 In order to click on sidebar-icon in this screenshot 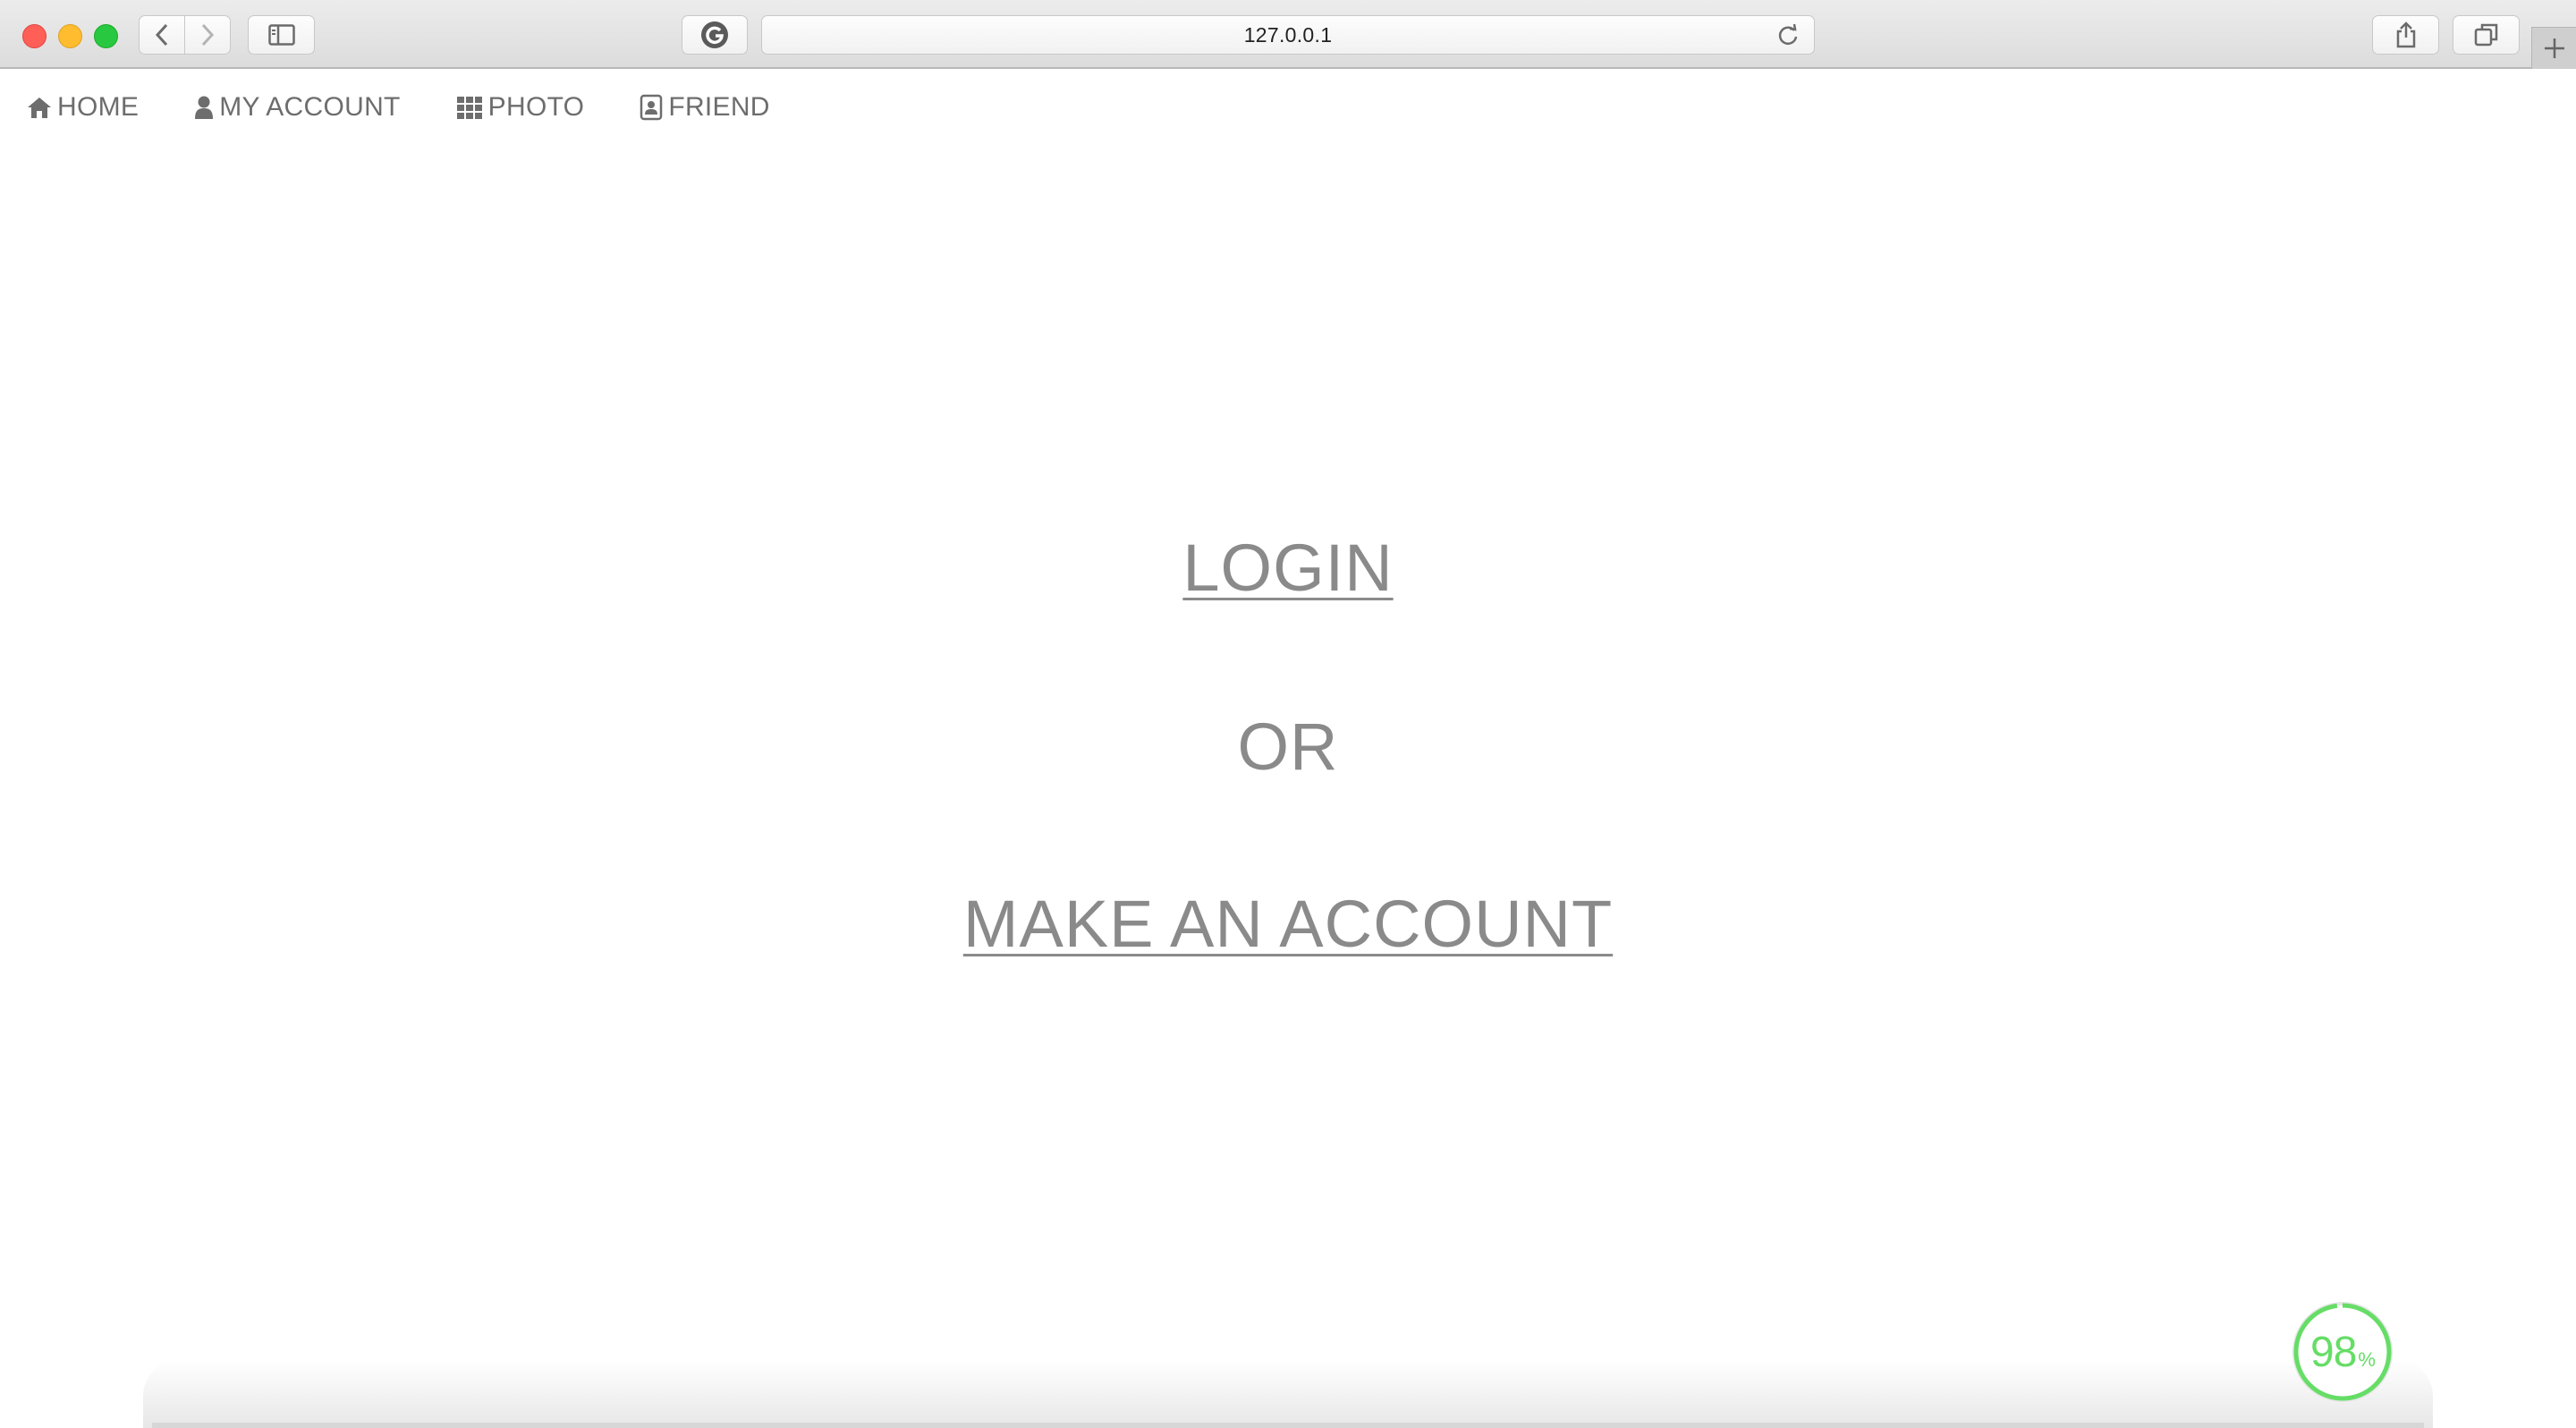, I will do `click(281, 35)`.